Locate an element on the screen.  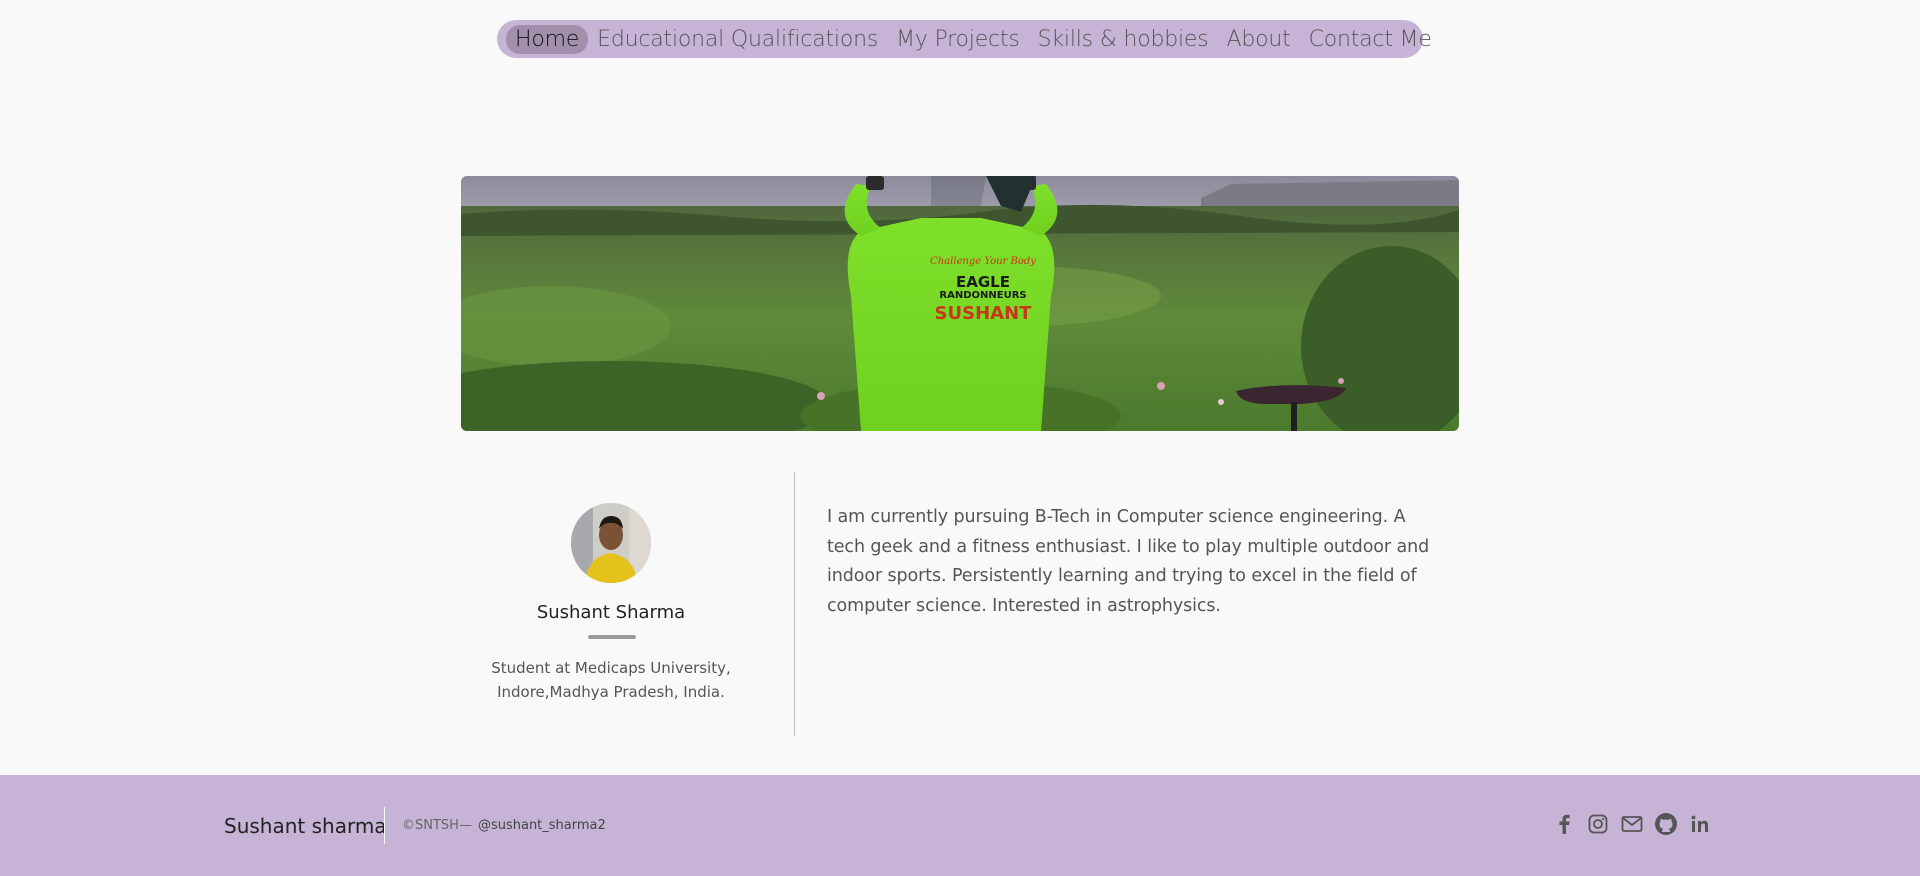
copyright-text: ©SNTSH— is located at coordinates (437, 825).